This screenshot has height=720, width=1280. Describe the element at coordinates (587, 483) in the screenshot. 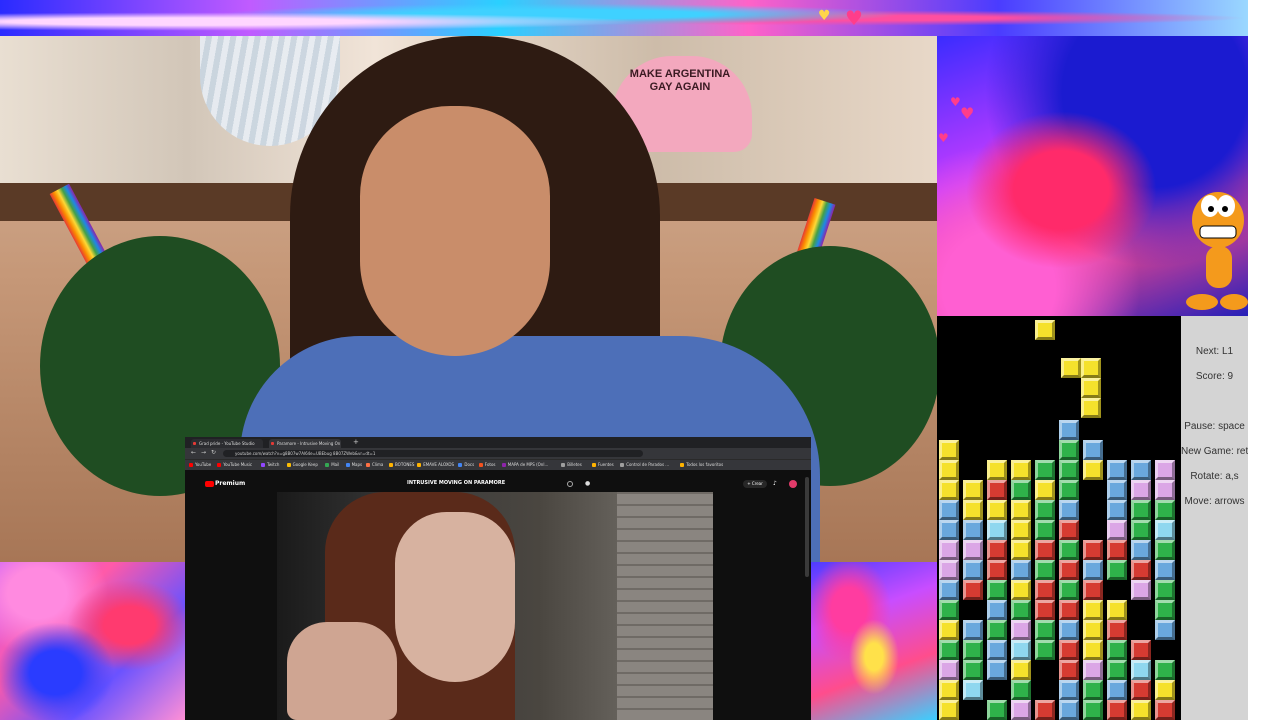

I see `microphone-icon: ●` at that location.